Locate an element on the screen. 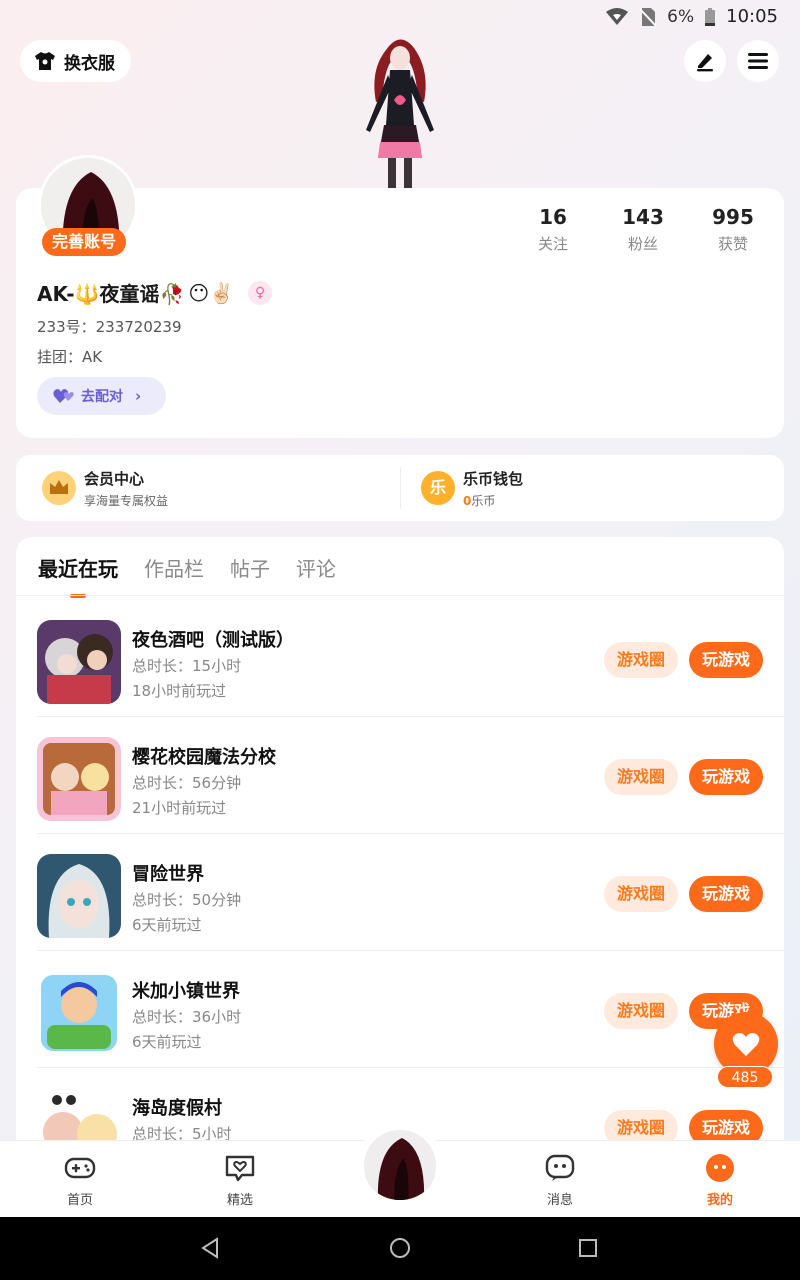 The image size is (800, 1280). avatar-character-figure is located at coordinates (400, 110).